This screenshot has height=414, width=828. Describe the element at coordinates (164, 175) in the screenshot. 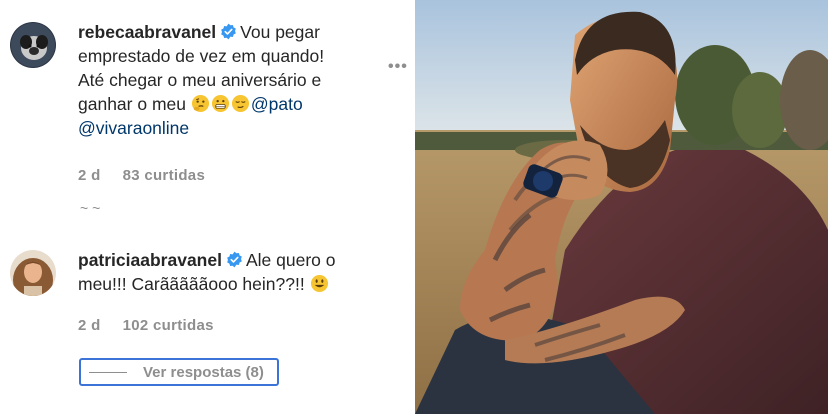

I see `likes-count: 83 curtidas` at that location.